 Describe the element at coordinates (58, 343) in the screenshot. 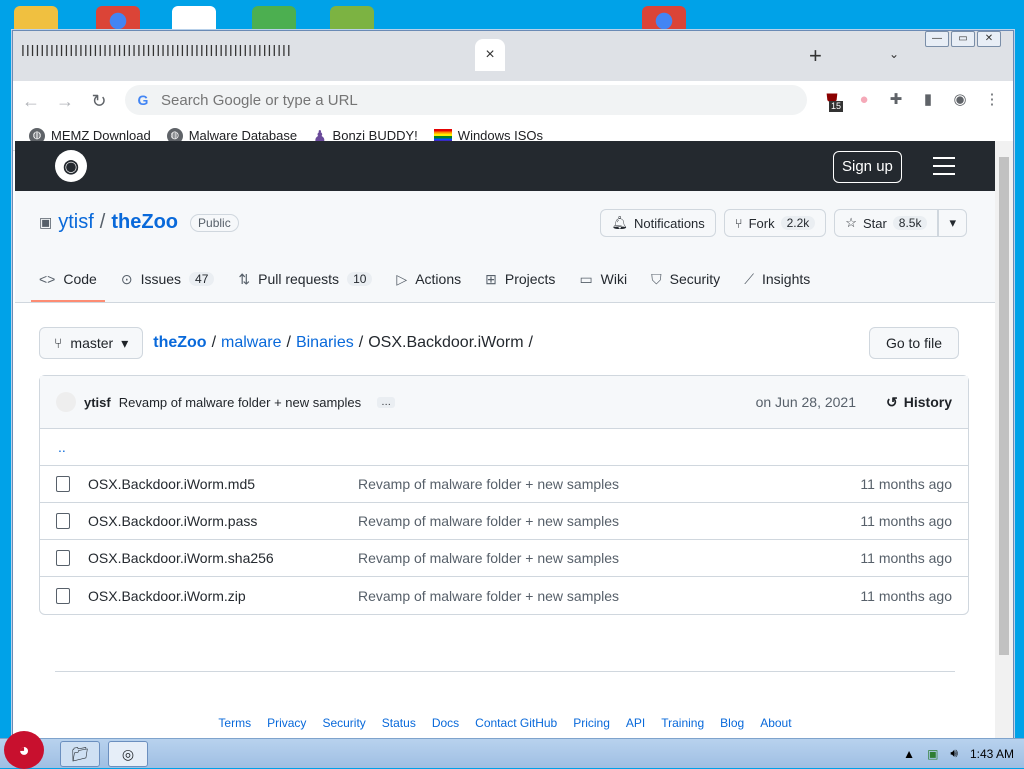

I see `branch-icon: ⑂` at that location.